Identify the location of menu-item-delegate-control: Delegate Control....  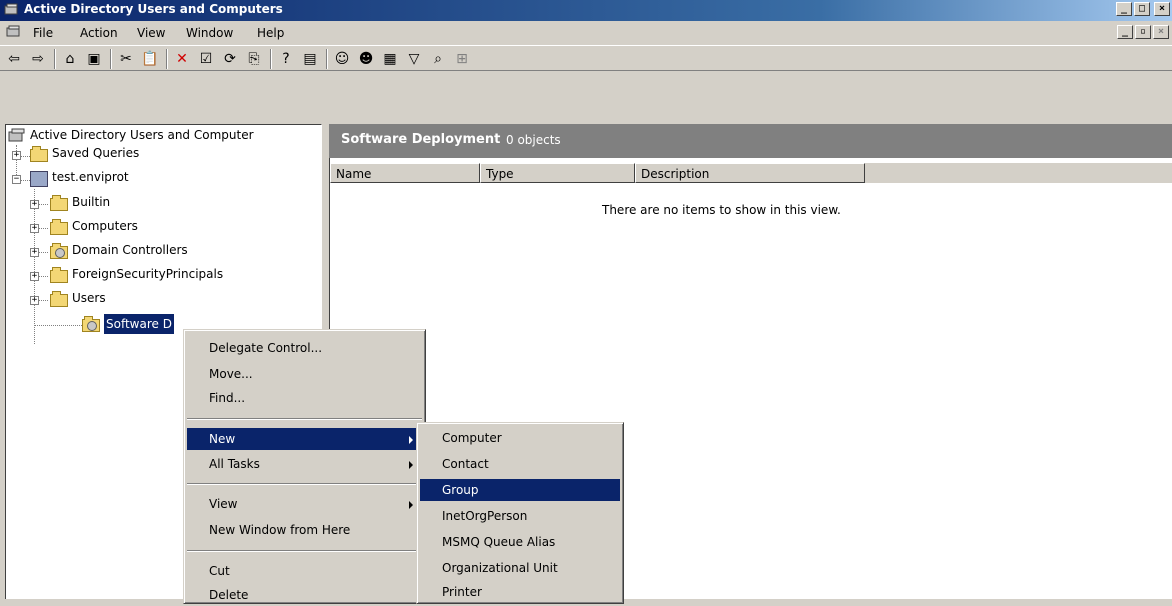
(304, 348).